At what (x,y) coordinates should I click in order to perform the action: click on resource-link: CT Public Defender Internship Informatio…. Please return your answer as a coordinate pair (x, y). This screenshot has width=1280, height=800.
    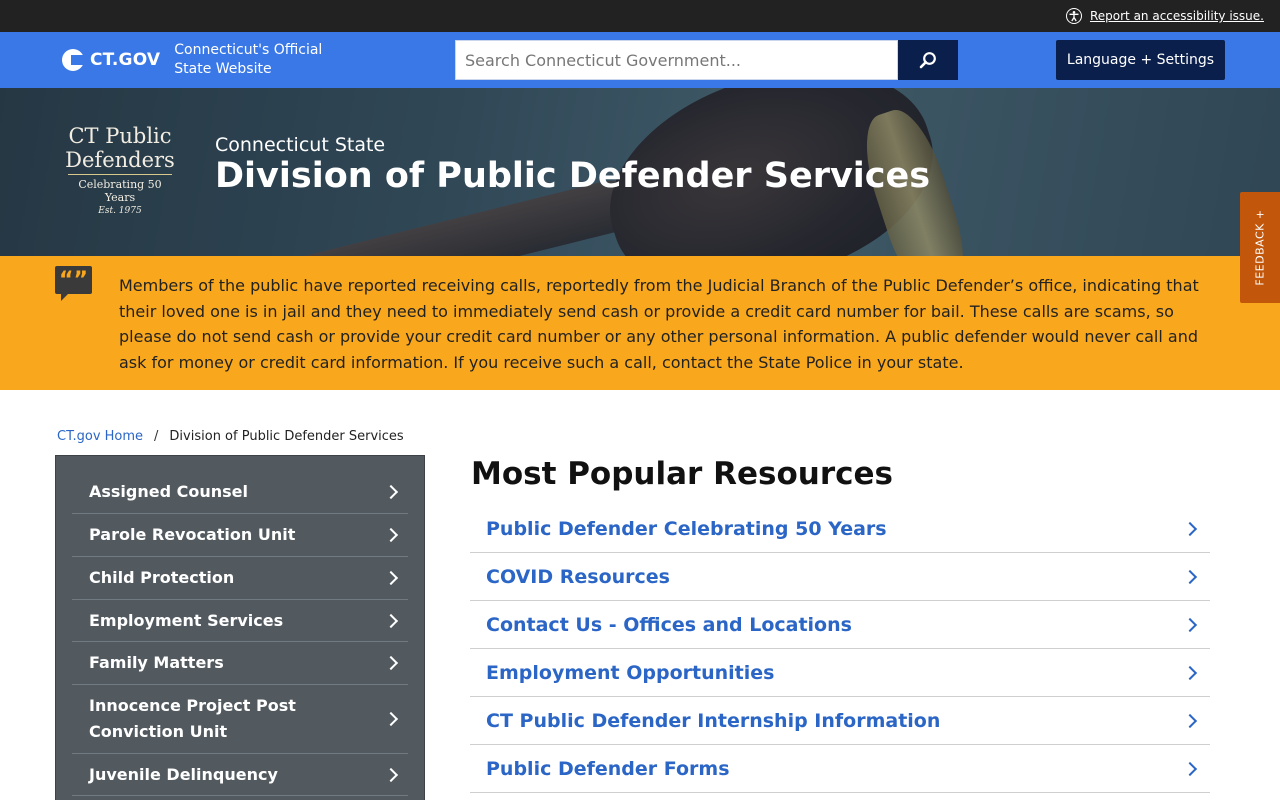
    Looking at the image, I should click on (840, 721).